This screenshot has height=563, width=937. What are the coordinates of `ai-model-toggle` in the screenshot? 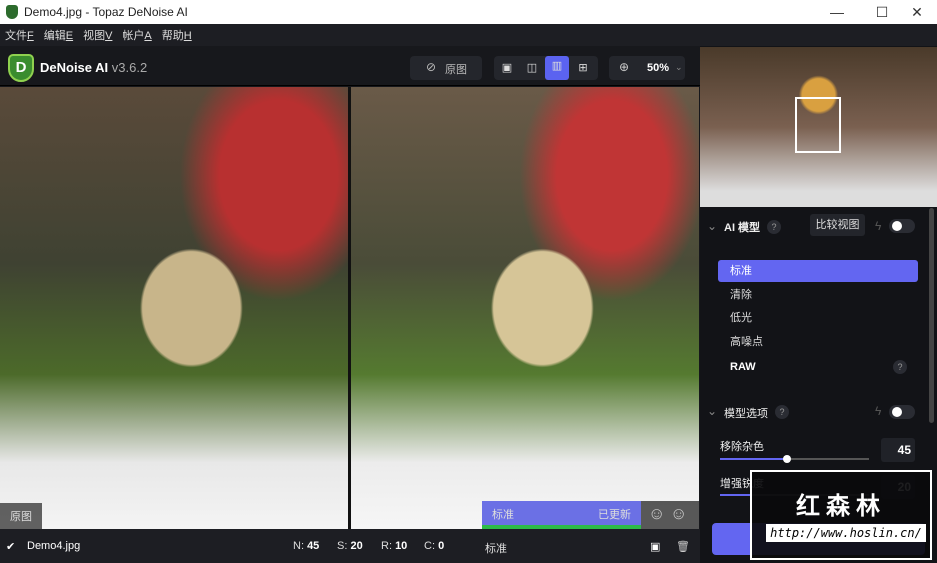 It's located at (902, 226).